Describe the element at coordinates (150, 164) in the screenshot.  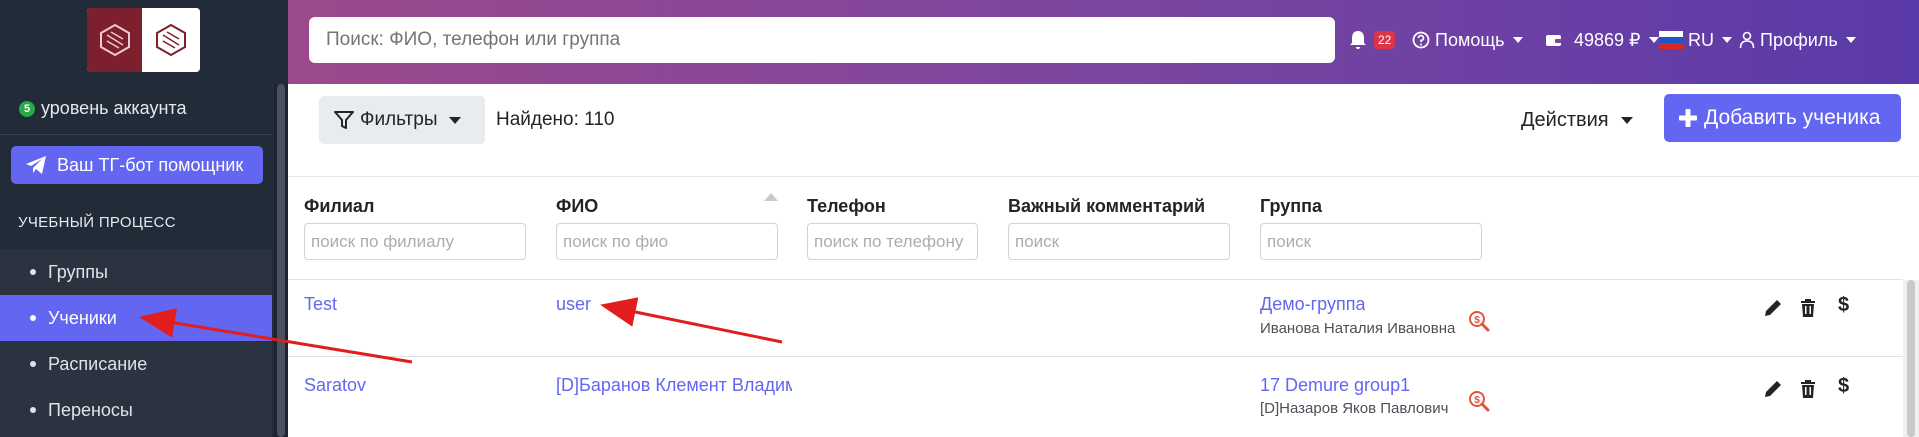
I see `tg-bot-label: Ваш ТГ-бот помощник` at that location.